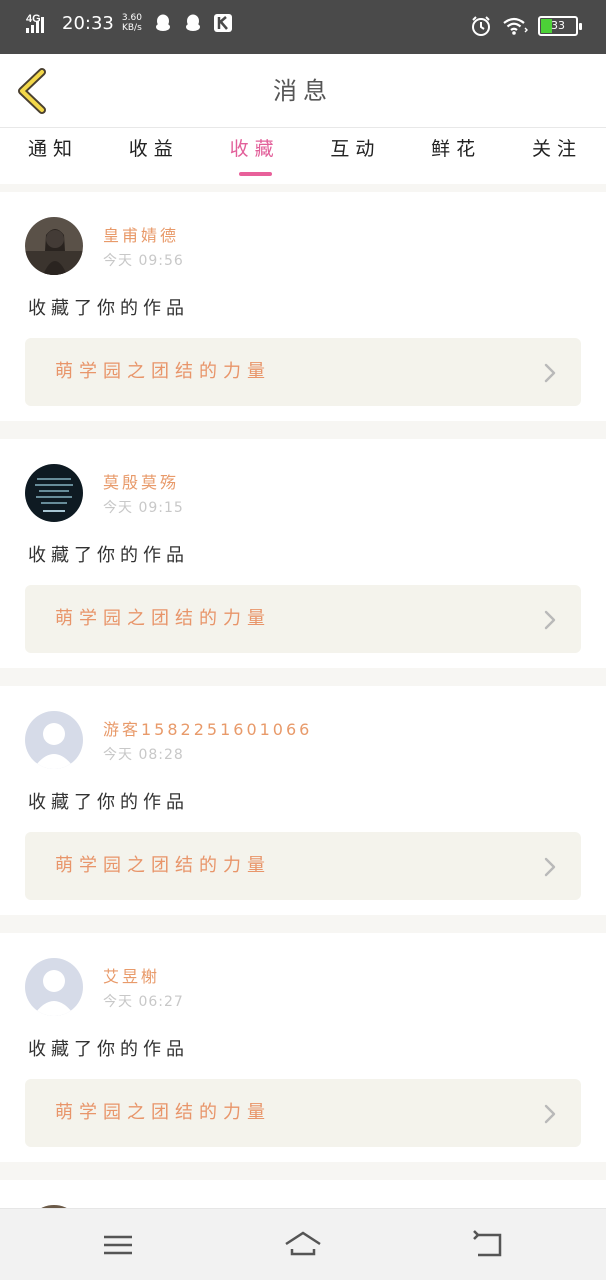  What do you see at coordinates (153, 149) in the screenshot?
I see `tab-label: 收益` at bounding box center [153, 149].